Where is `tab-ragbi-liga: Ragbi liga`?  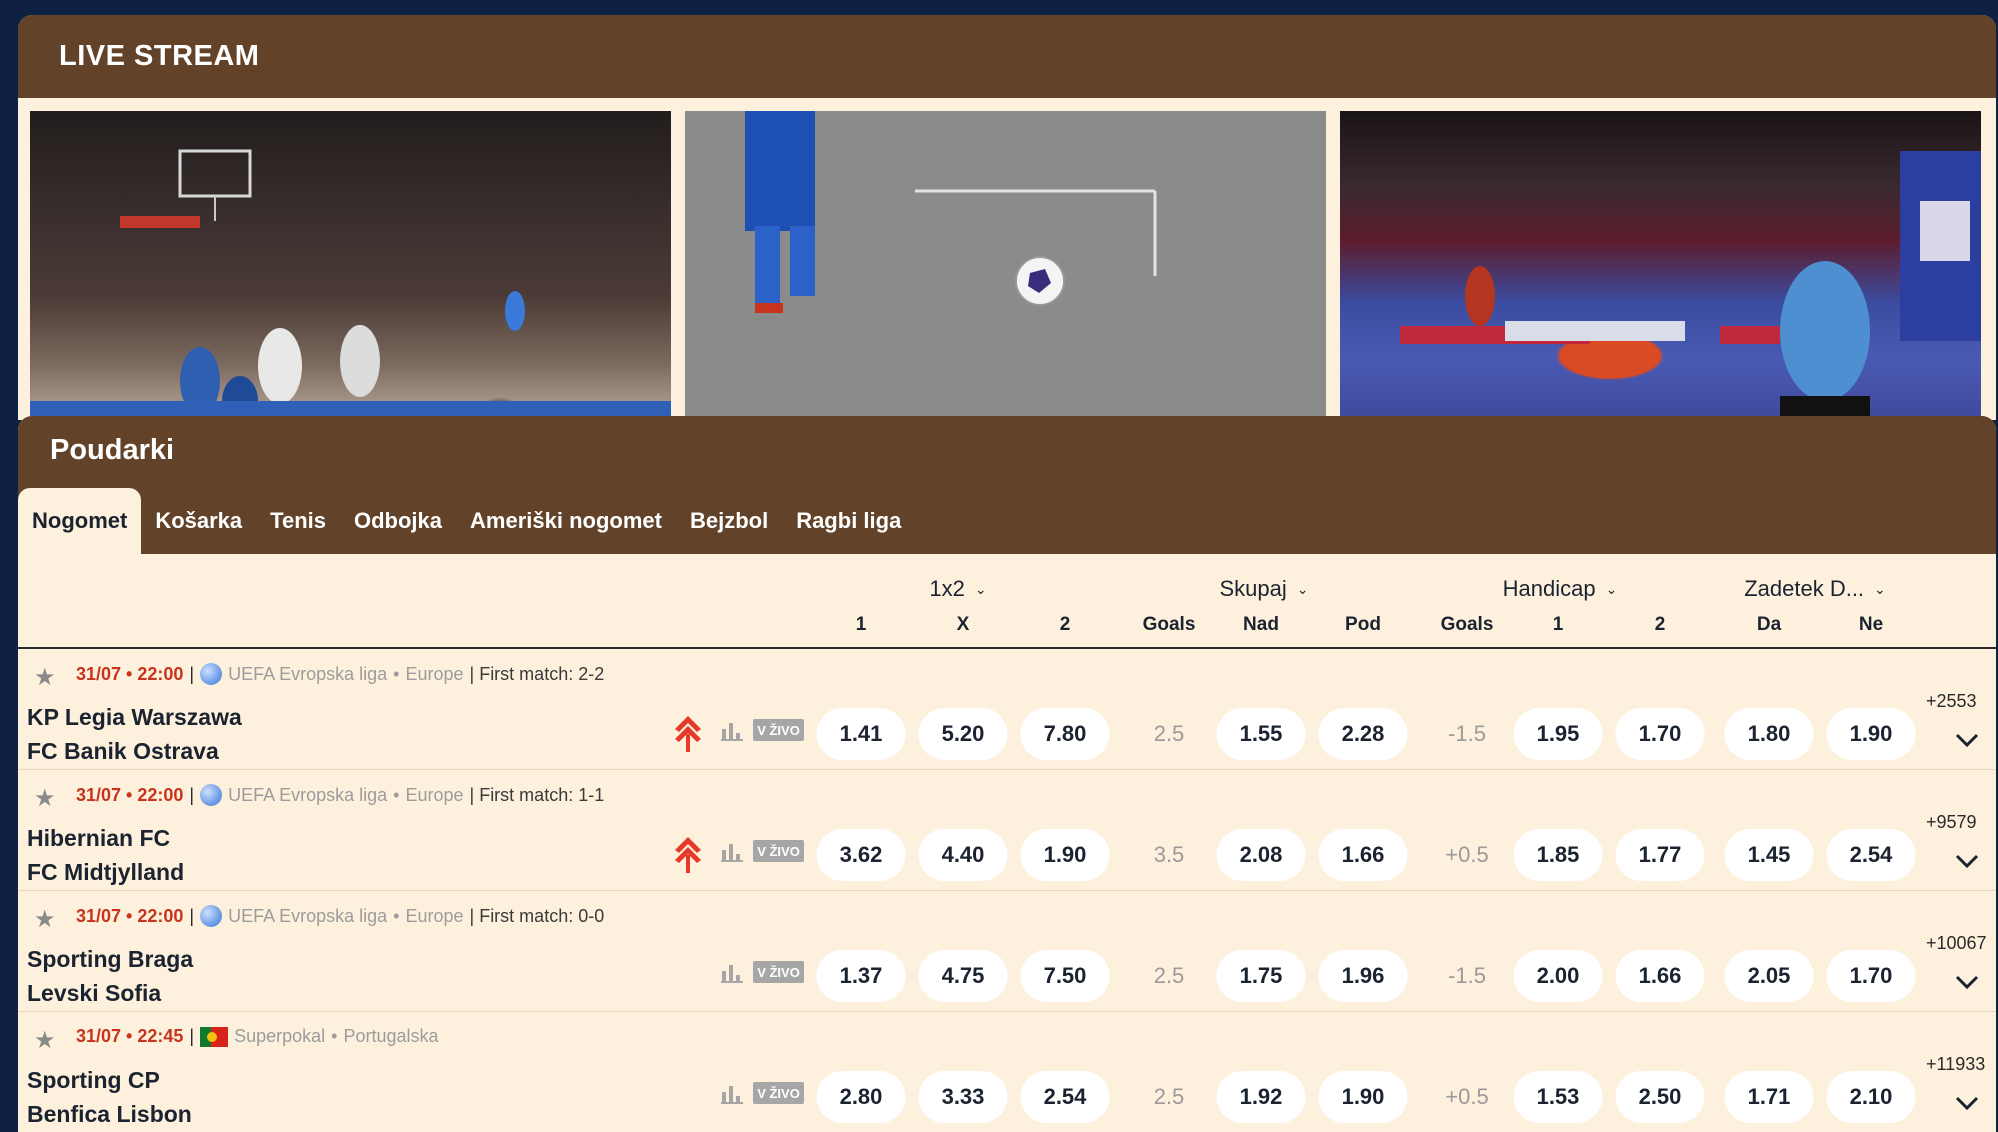
tab-ragbi-liga: Ragbi liga is located at coordinates (848, 521).